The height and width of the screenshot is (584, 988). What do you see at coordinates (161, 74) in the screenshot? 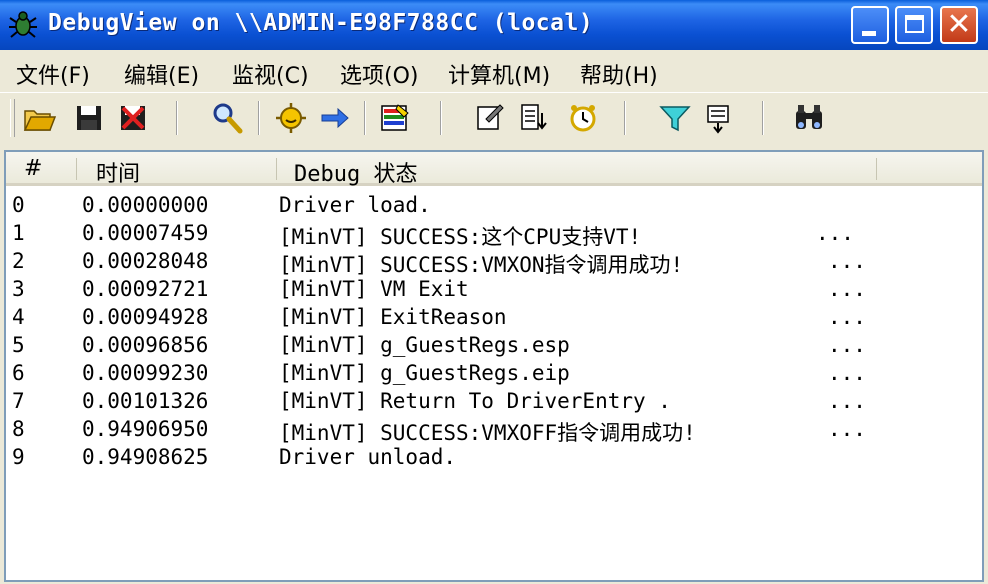
I see `menu-edit: 编辑(E)` at bounding box center [161, 74].